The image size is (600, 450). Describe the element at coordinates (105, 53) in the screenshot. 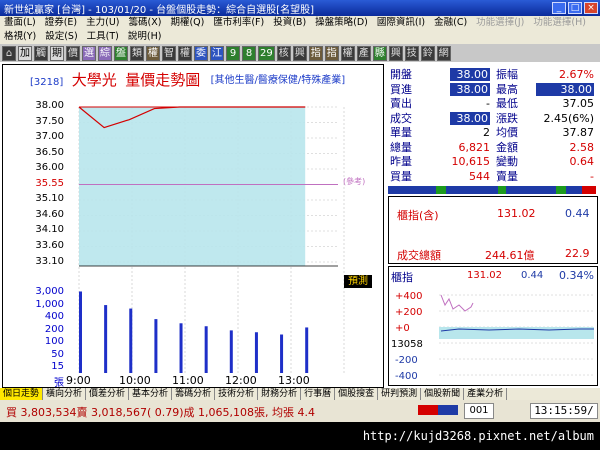

I see `toolbar-button: 綜` at that location.